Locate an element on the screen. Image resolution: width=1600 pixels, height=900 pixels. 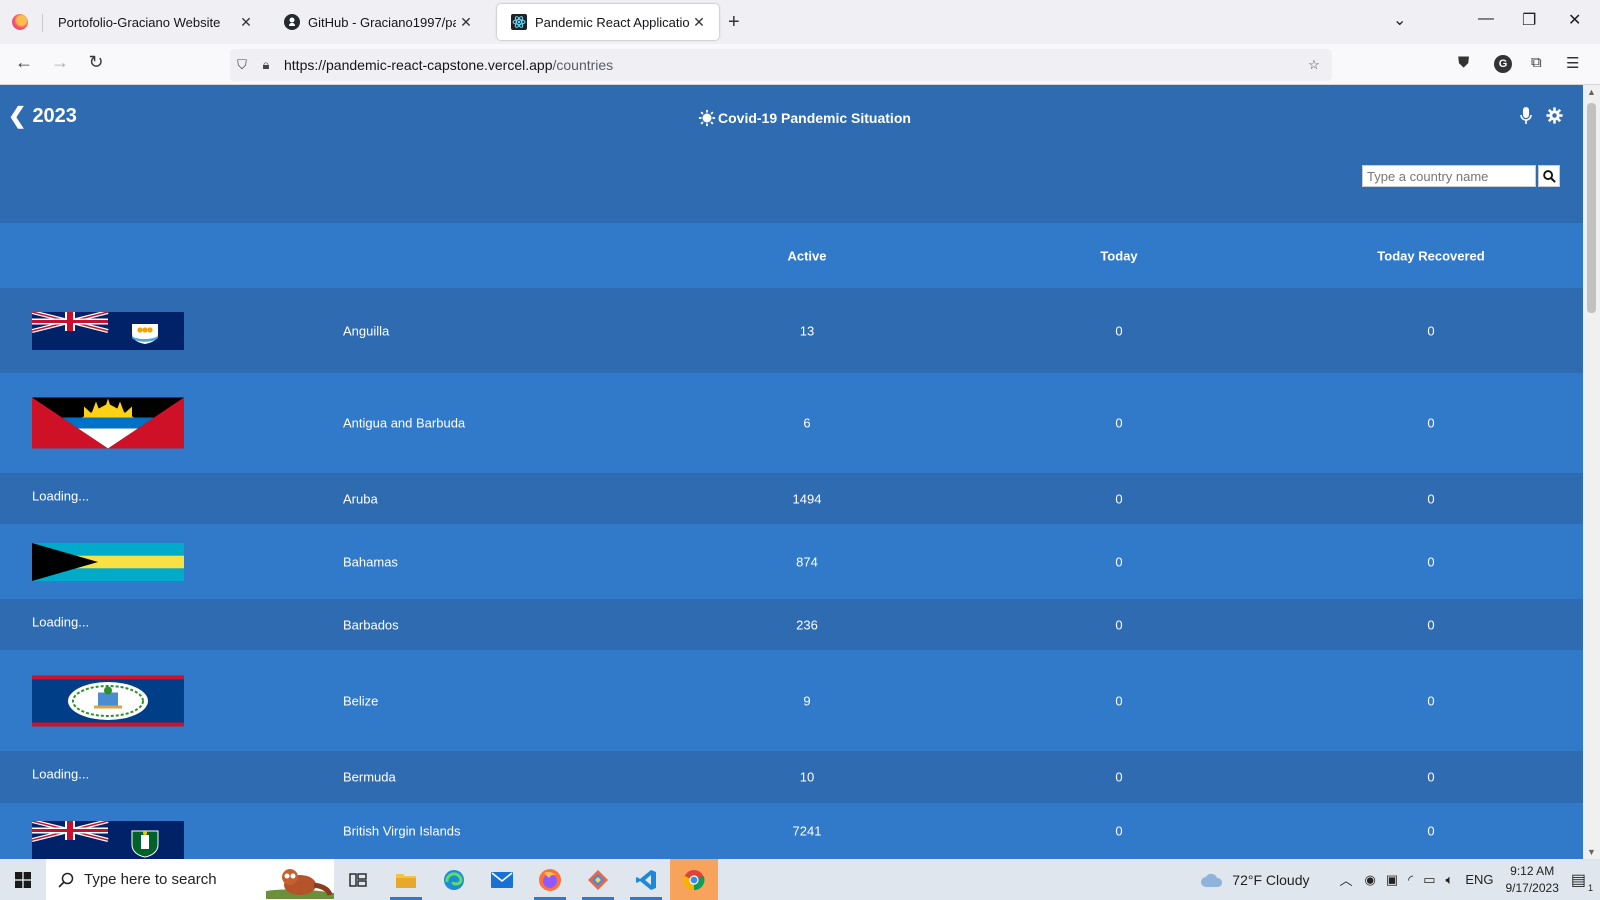
reload-icon: ↻ is located at coordinates (96, 62).